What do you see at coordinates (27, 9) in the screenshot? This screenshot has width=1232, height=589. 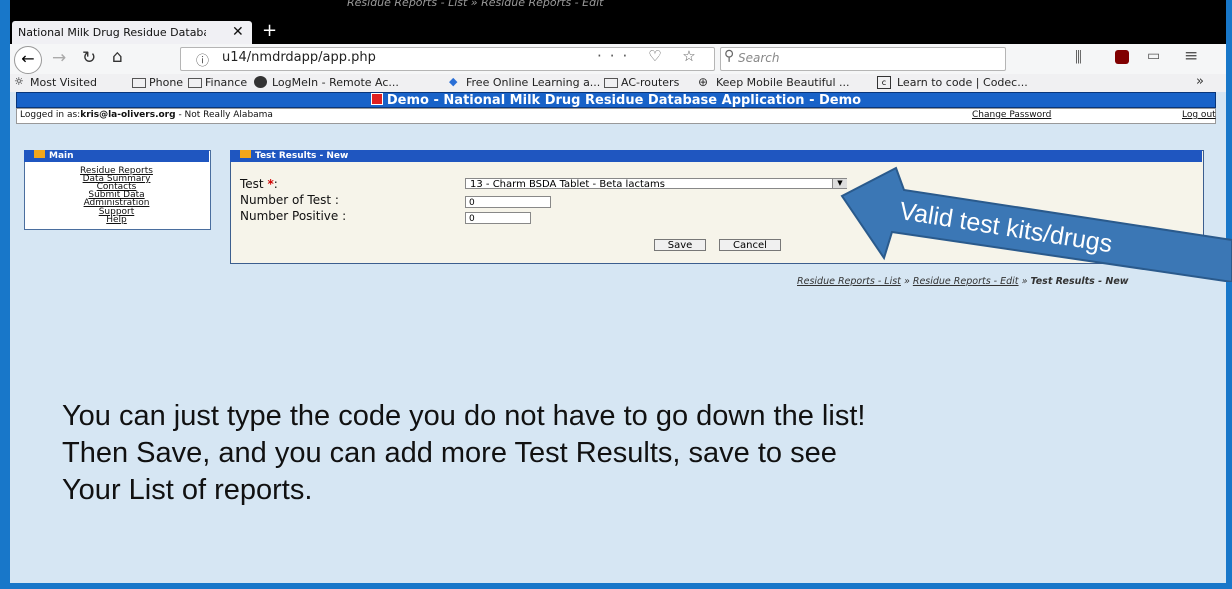 I see `menu-file: File` at bounding box center [27, 9].